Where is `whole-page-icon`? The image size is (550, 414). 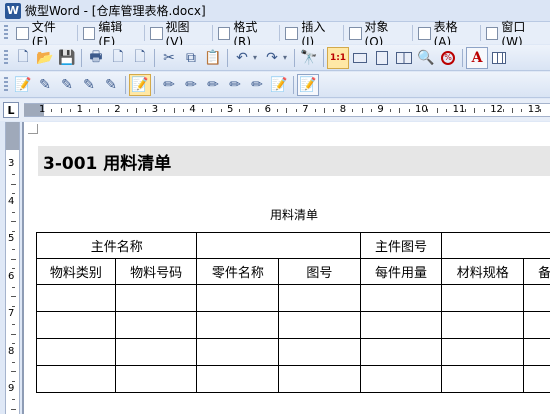 whole-page-icon is located at coordinates (382, 58).